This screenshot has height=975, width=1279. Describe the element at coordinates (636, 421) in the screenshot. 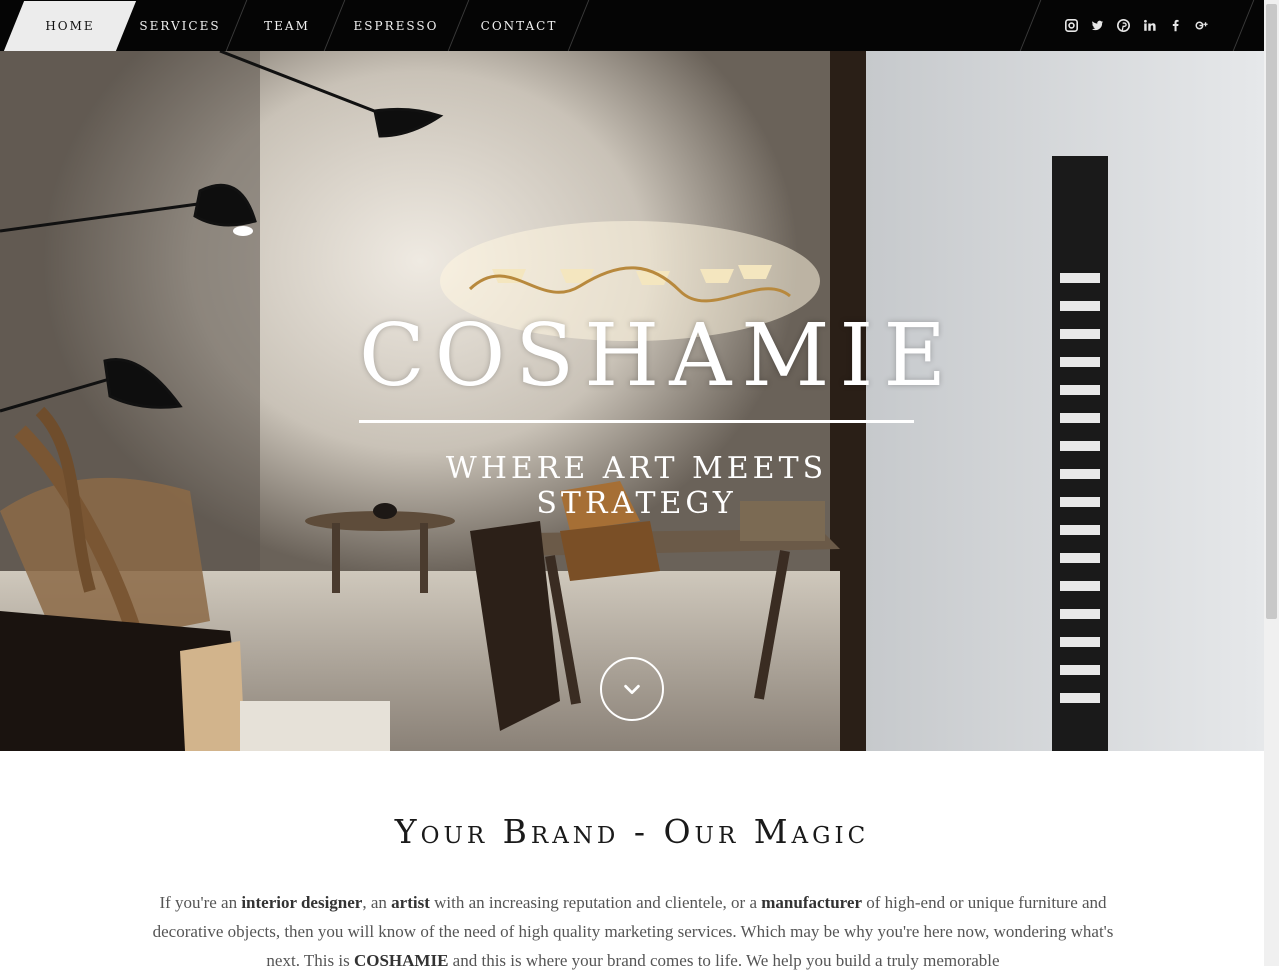

I see `hero-divider` at that location.